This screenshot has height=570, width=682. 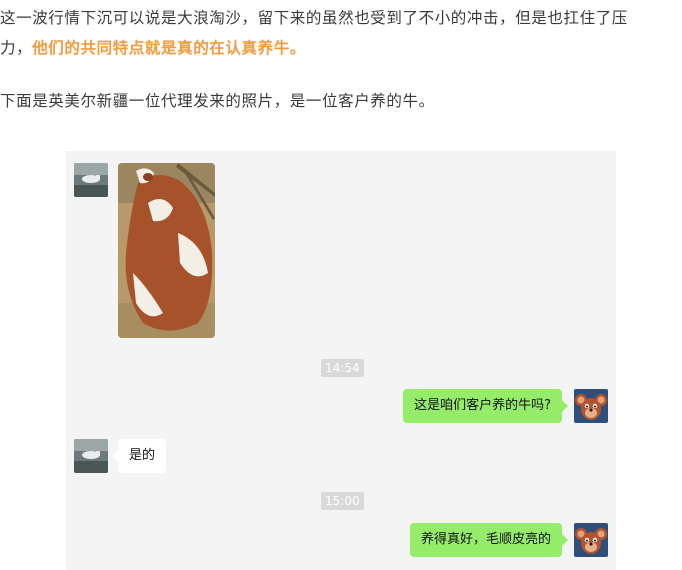 What do you see at coordinates (217, 101) in the screenshot?
I see `article-paragraph-2: 下面是英美尔新疆一位代理发来的照片，是一位客户养的牛。` at bounding box center [217, 101].